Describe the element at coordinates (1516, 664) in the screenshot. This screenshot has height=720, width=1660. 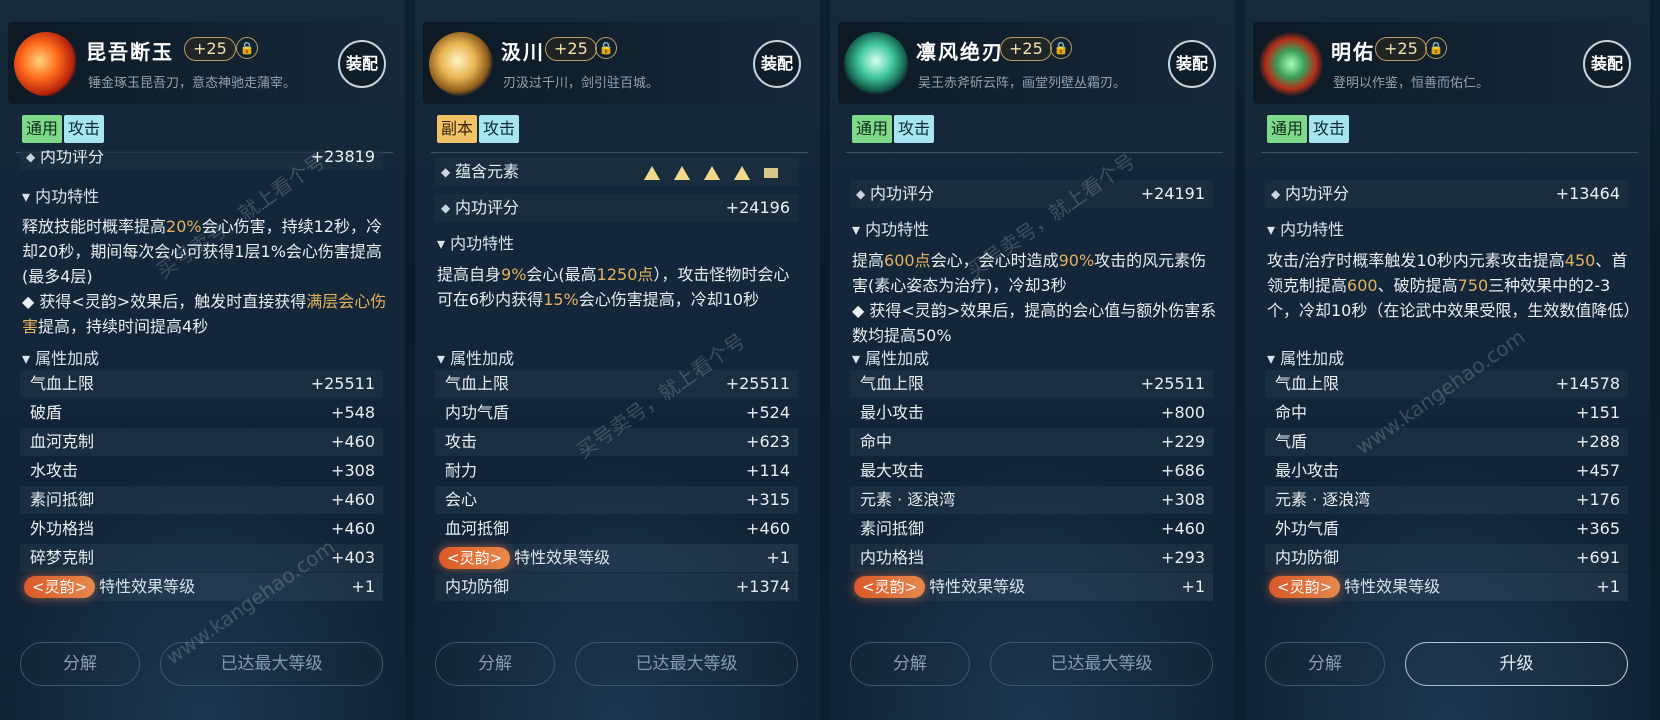
I see `upgrade-button: 升级` at that location.